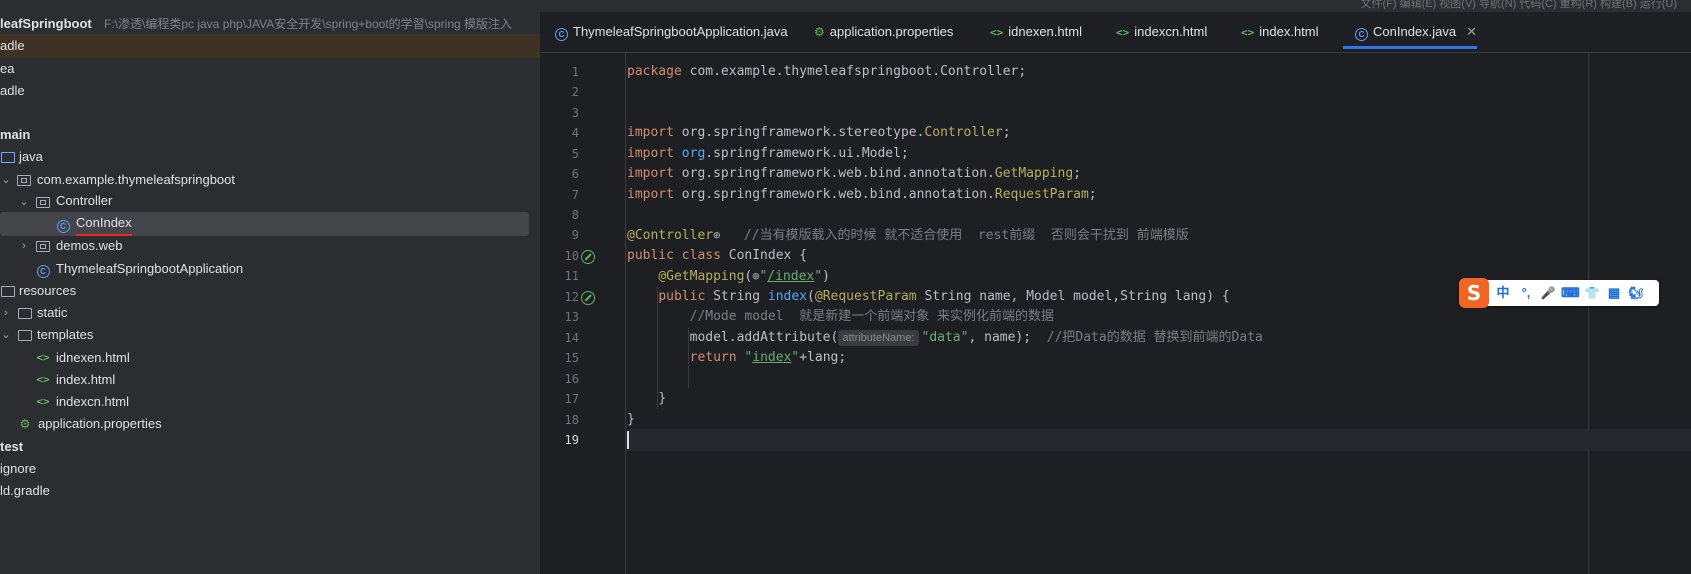 The image size is (1691, 574). Describe the element at coordinates (270, 69) in the screenshot. I see `tree-item-idea: ea` at that location.